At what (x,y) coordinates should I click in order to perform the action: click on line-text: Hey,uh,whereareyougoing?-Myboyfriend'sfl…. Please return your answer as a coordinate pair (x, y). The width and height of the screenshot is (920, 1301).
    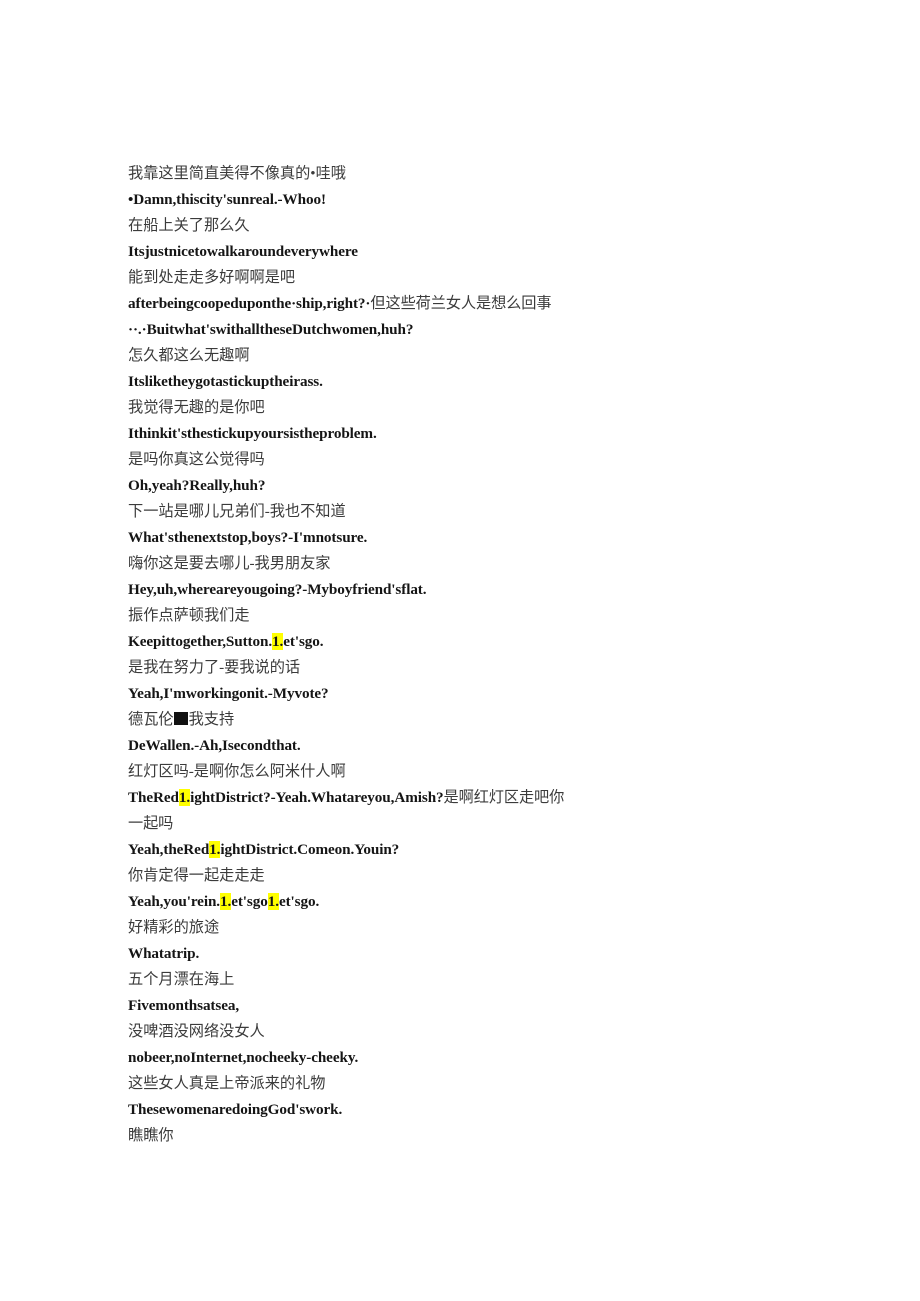
    Looking at the image, I should click on (277, 589).